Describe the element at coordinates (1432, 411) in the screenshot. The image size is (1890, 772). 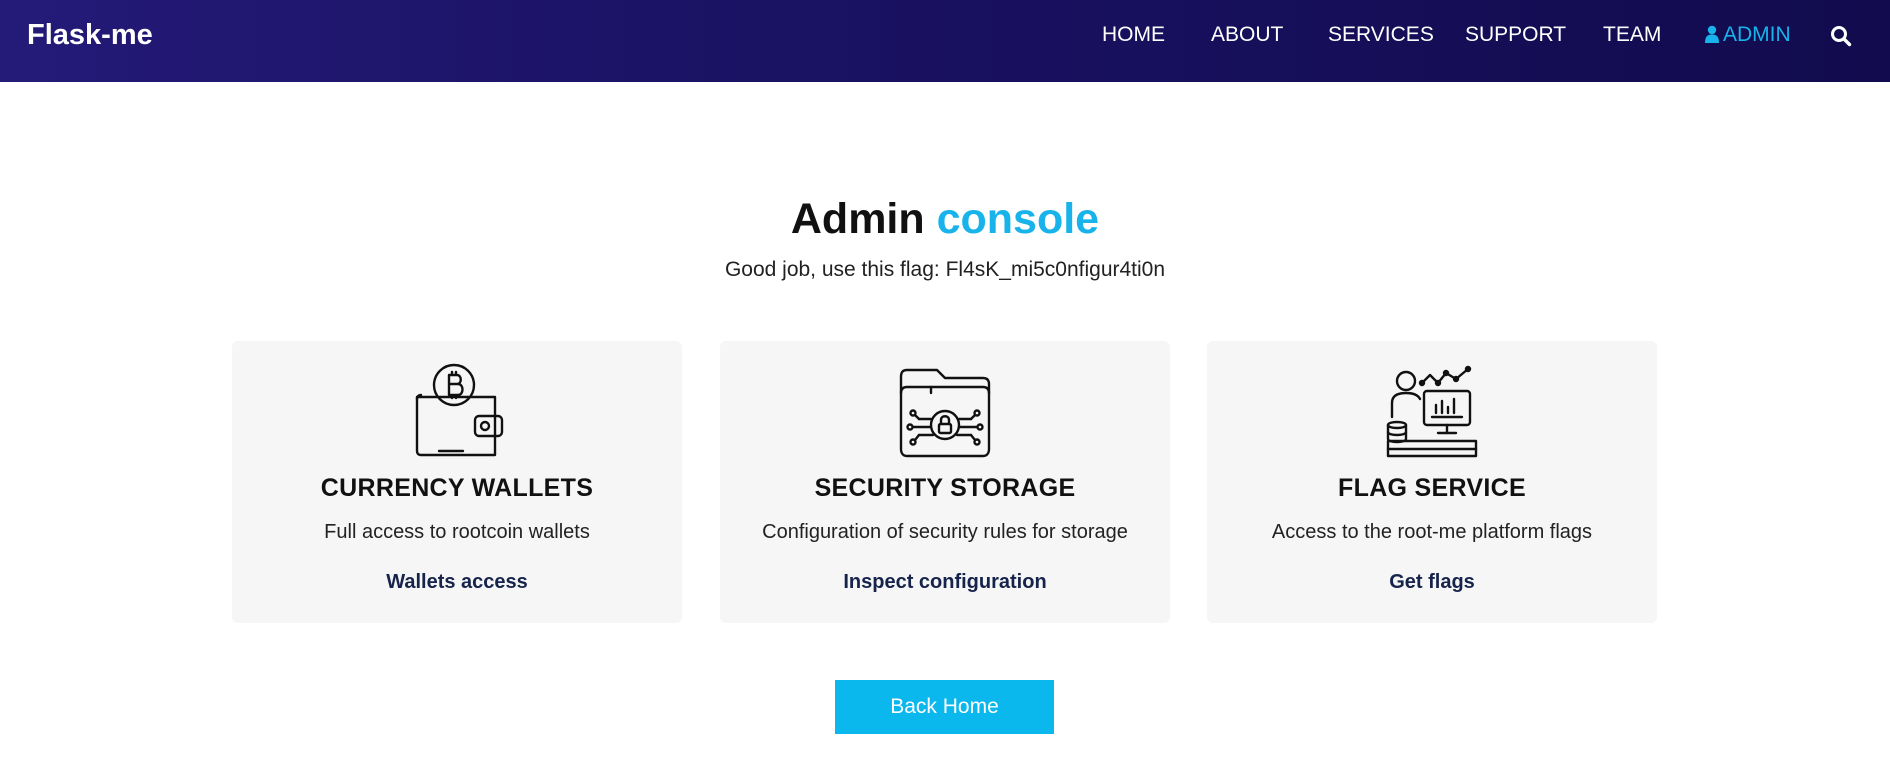
I see `analytics-user-icon` at that location.